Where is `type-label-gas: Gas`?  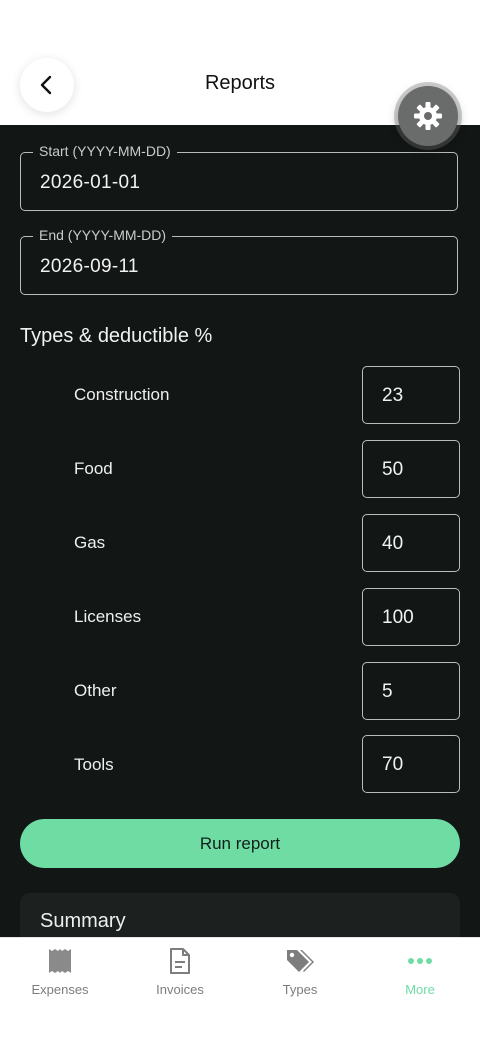
type-label-gas: Gas is located at coordinates (90, 542).